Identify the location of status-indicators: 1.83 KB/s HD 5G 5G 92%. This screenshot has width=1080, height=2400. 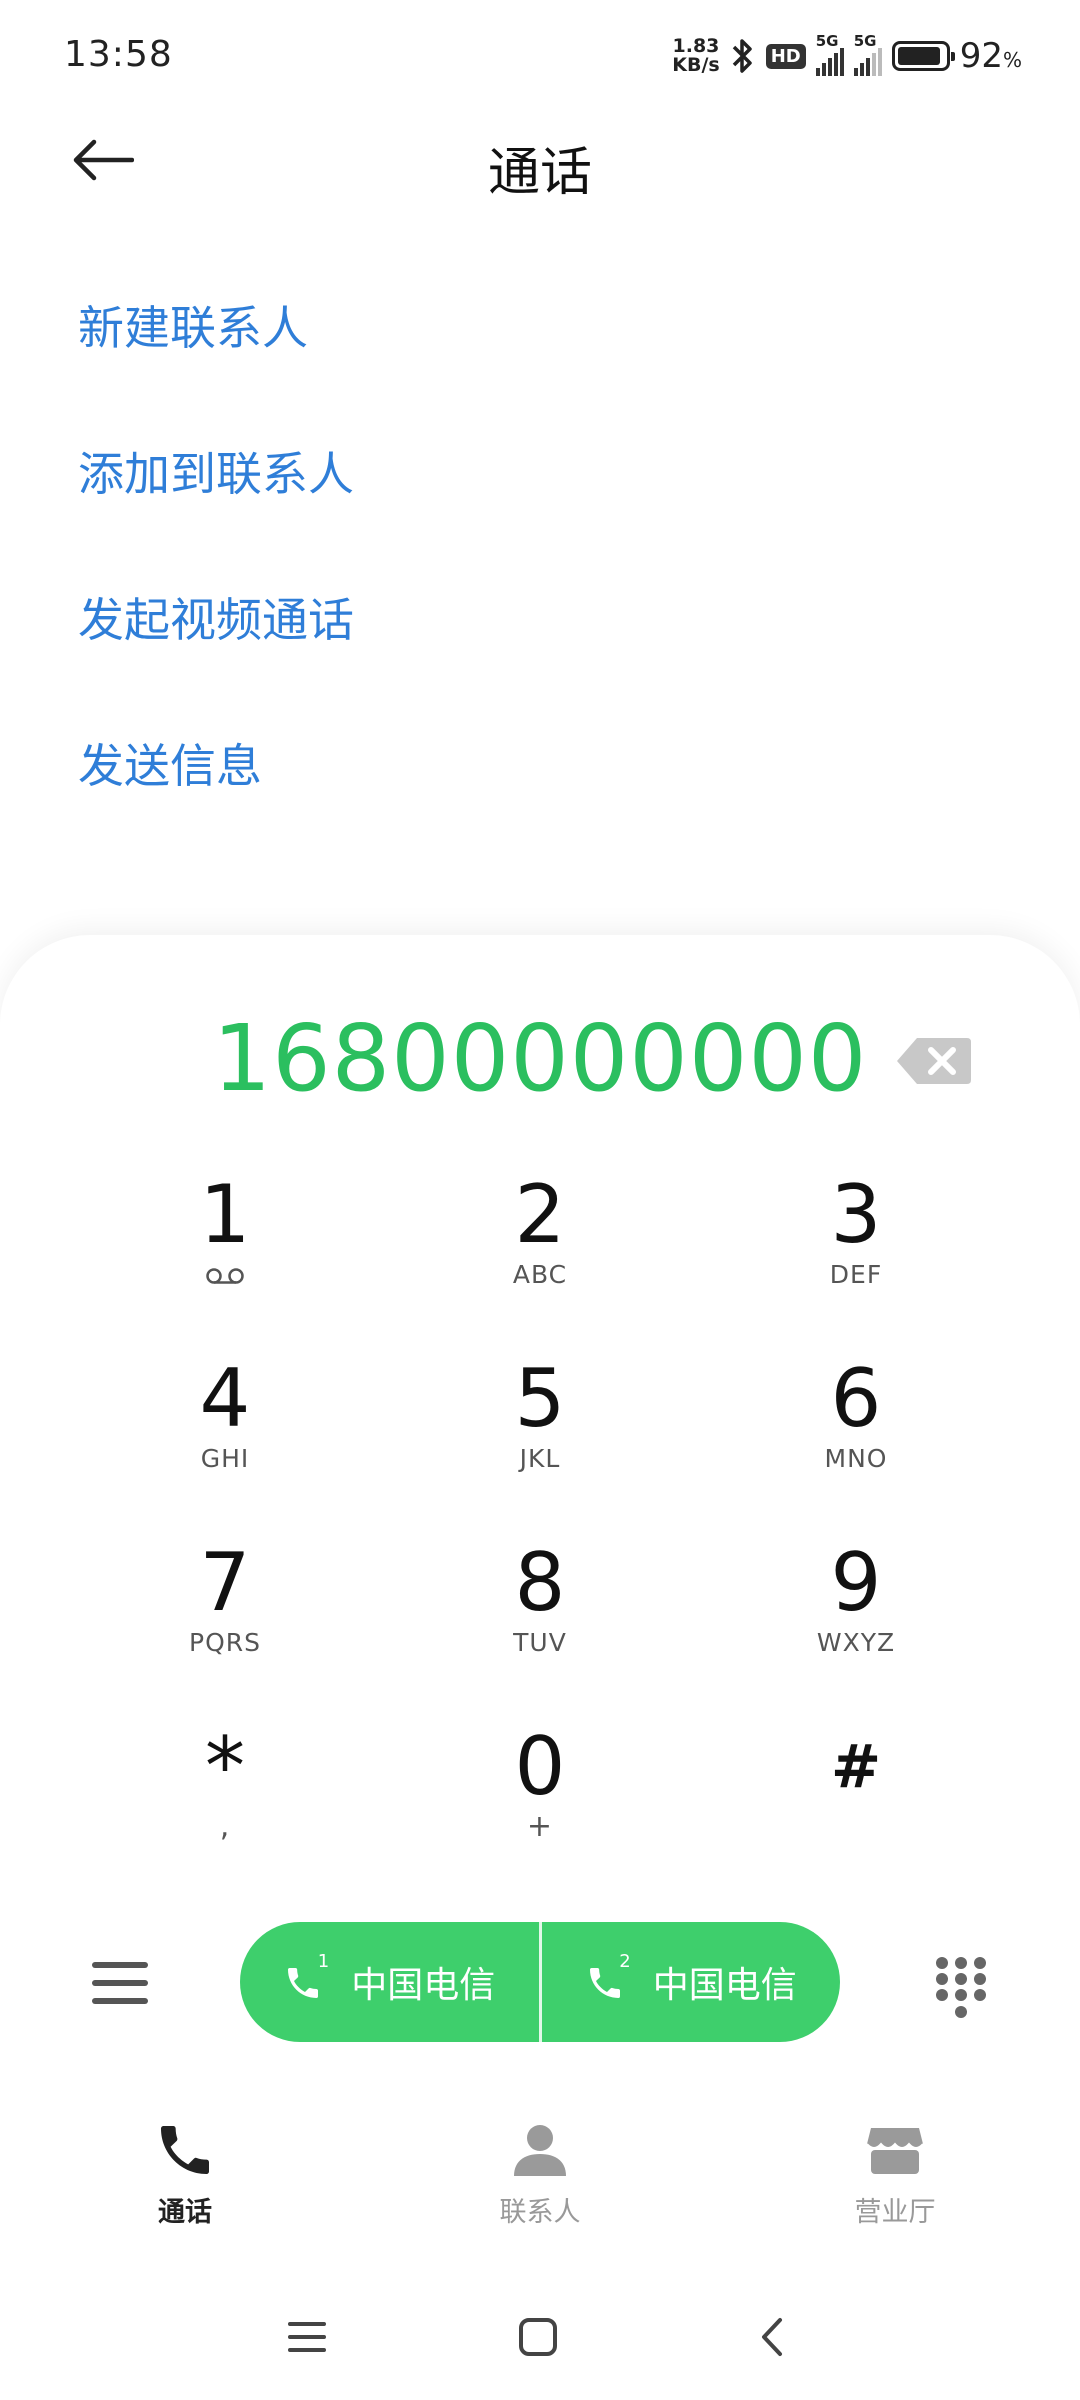
(847, 55).